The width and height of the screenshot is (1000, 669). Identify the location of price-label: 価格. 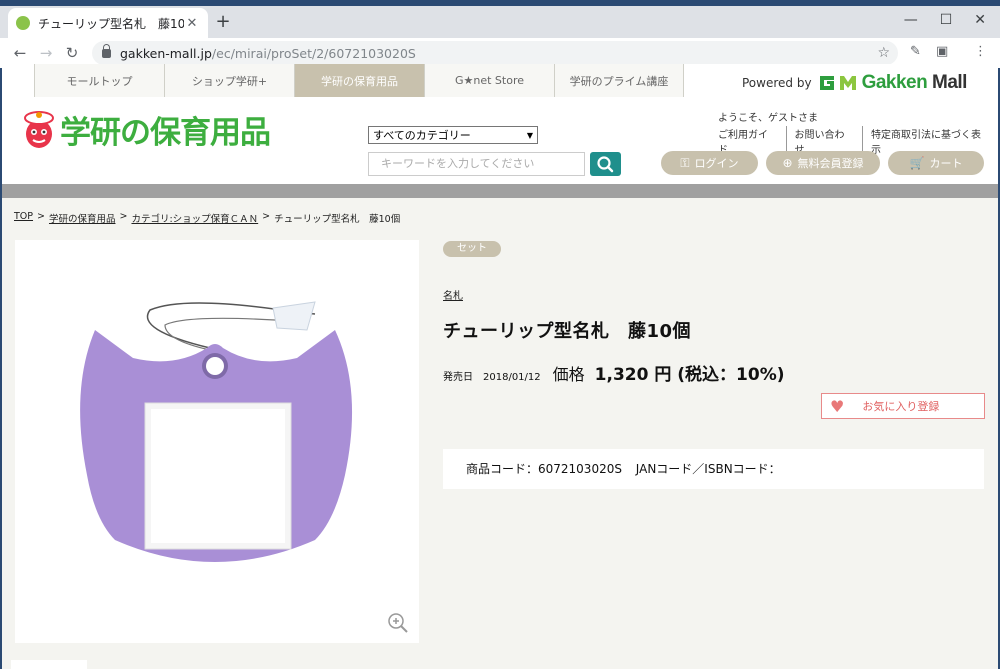
(568, 374).